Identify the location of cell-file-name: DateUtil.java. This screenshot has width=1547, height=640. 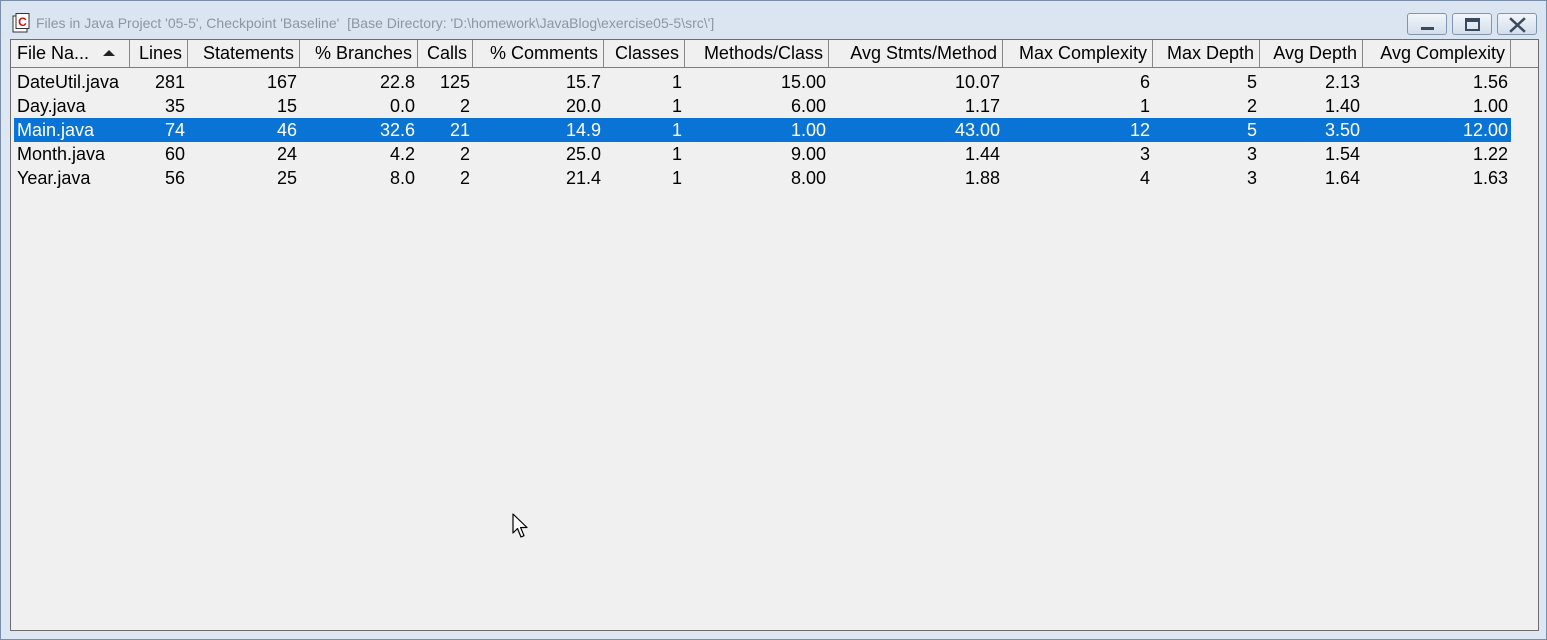
(68, 82).